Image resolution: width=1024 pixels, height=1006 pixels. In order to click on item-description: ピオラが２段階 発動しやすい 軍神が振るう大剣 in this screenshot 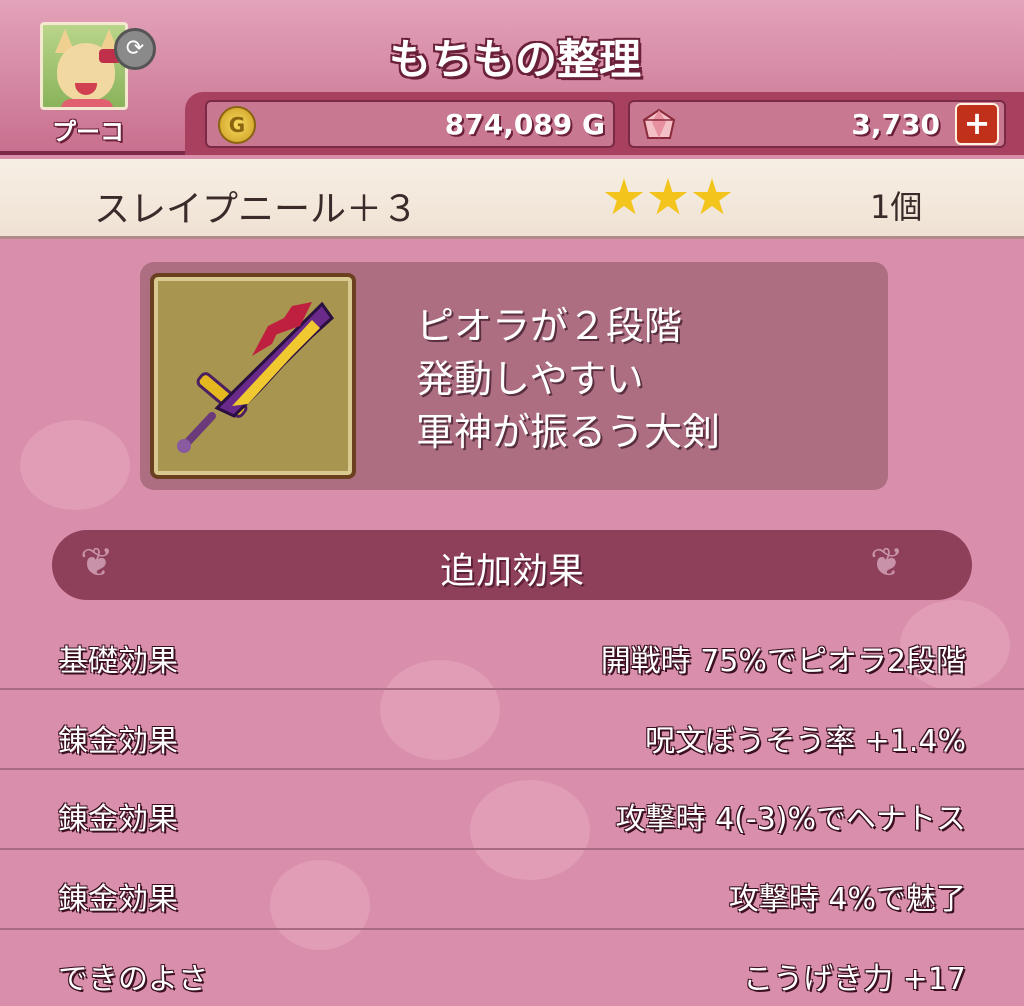, I will do `click(641, 379)`.